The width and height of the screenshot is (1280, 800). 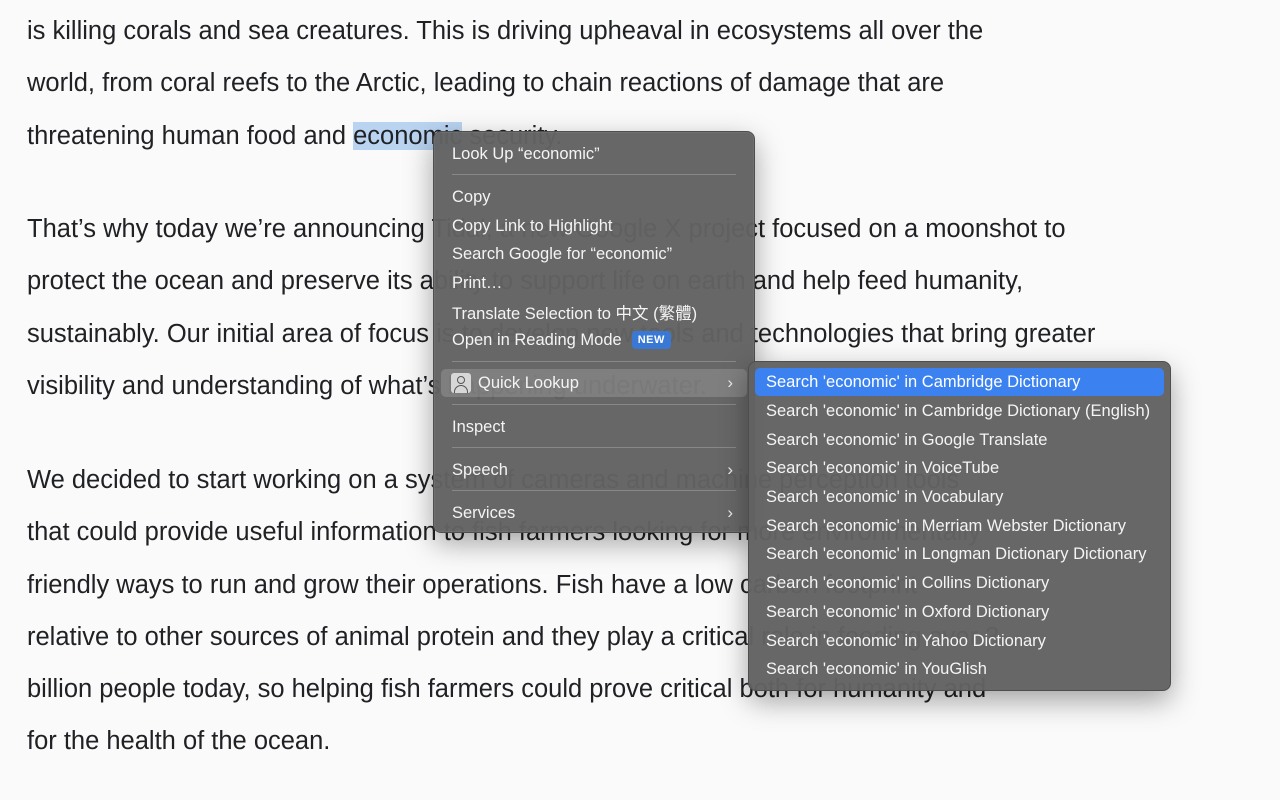 What do you see at coordinates (959, 669) in the screenshot?
I see `submenu-item-youglish: Search 'economic' in YouGlish` at bounding box center [959, 669].